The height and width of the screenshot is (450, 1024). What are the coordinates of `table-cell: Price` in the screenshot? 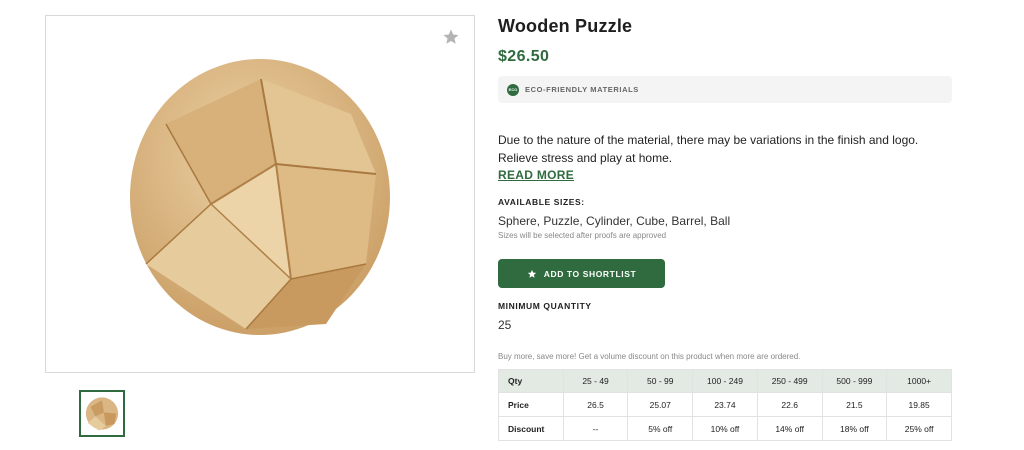 It's located at (531, 404).